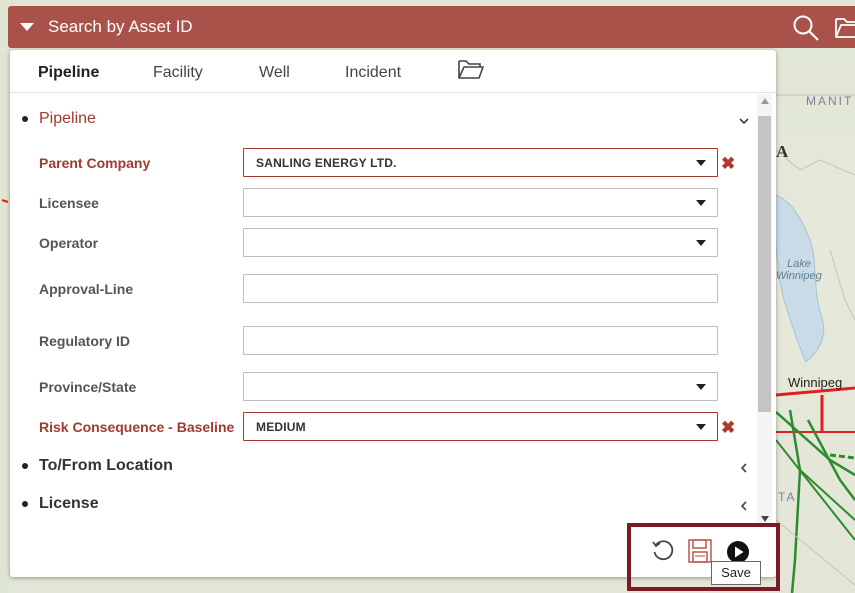 The height and width of the screenshot is (593, 855). I want to click on scrollbar, so click(764, 309).